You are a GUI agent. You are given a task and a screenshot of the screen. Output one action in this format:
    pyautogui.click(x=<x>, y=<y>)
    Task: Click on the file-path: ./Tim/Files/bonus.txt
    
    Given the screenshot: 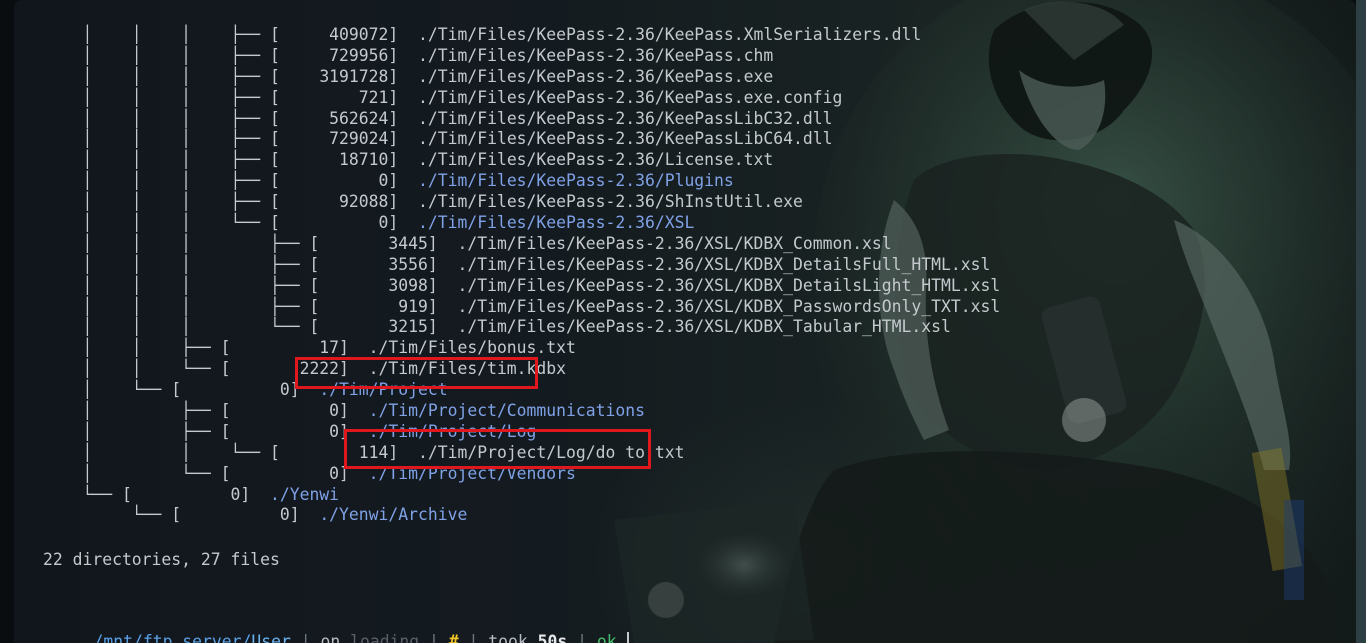 What is the action you would take?
    pyautogui.click(x=462, y=348)
    